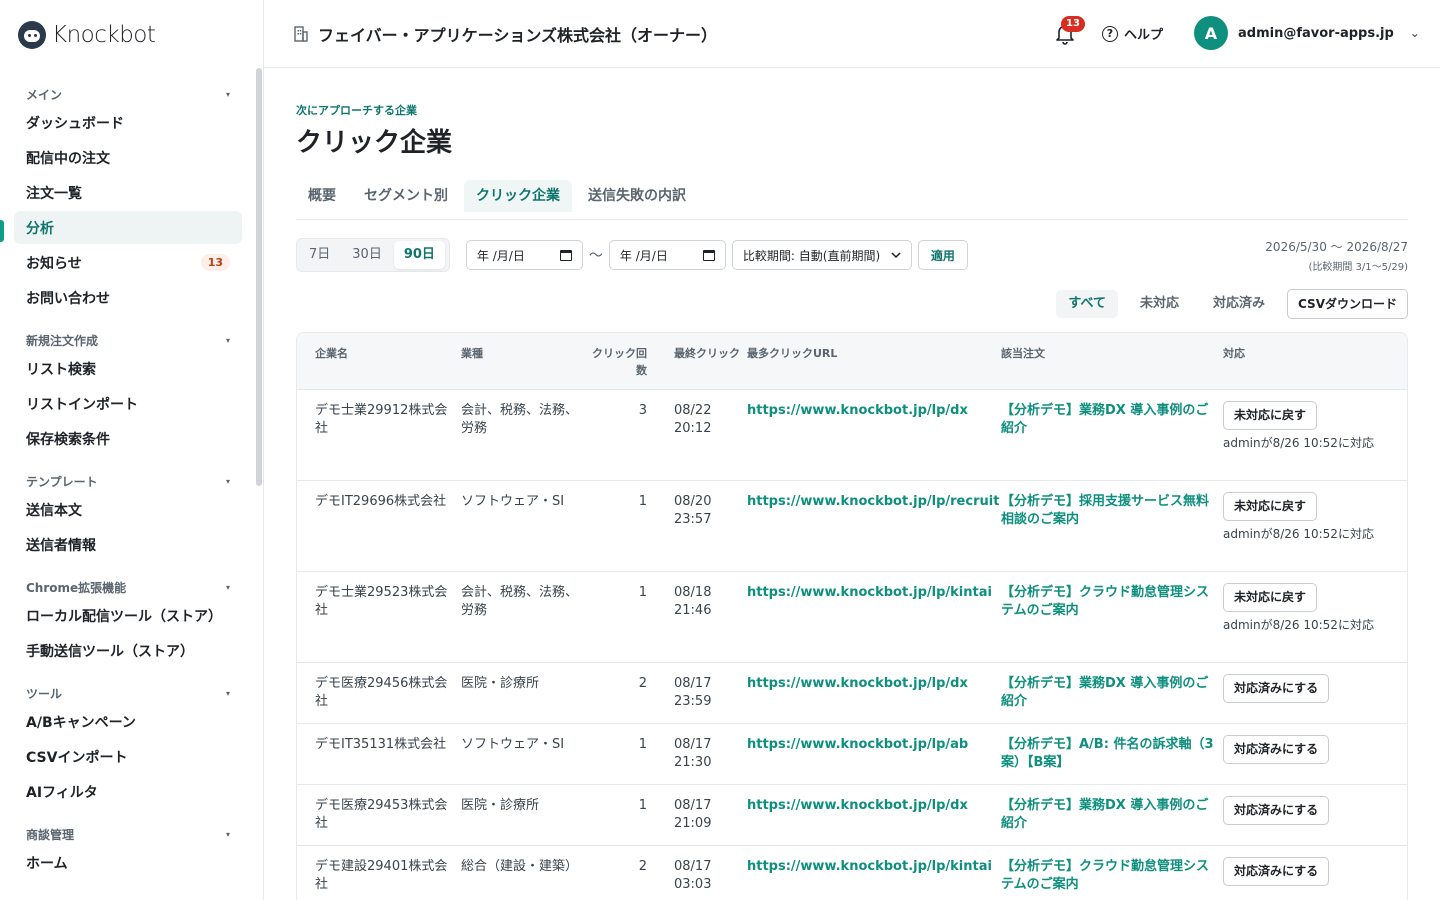  What do you see at coordinates (873, 501) in the screenshot?
I see `top-click-url-link: https://www.knockbot.jp/lp/recruit` at bounding box center [873, 501].